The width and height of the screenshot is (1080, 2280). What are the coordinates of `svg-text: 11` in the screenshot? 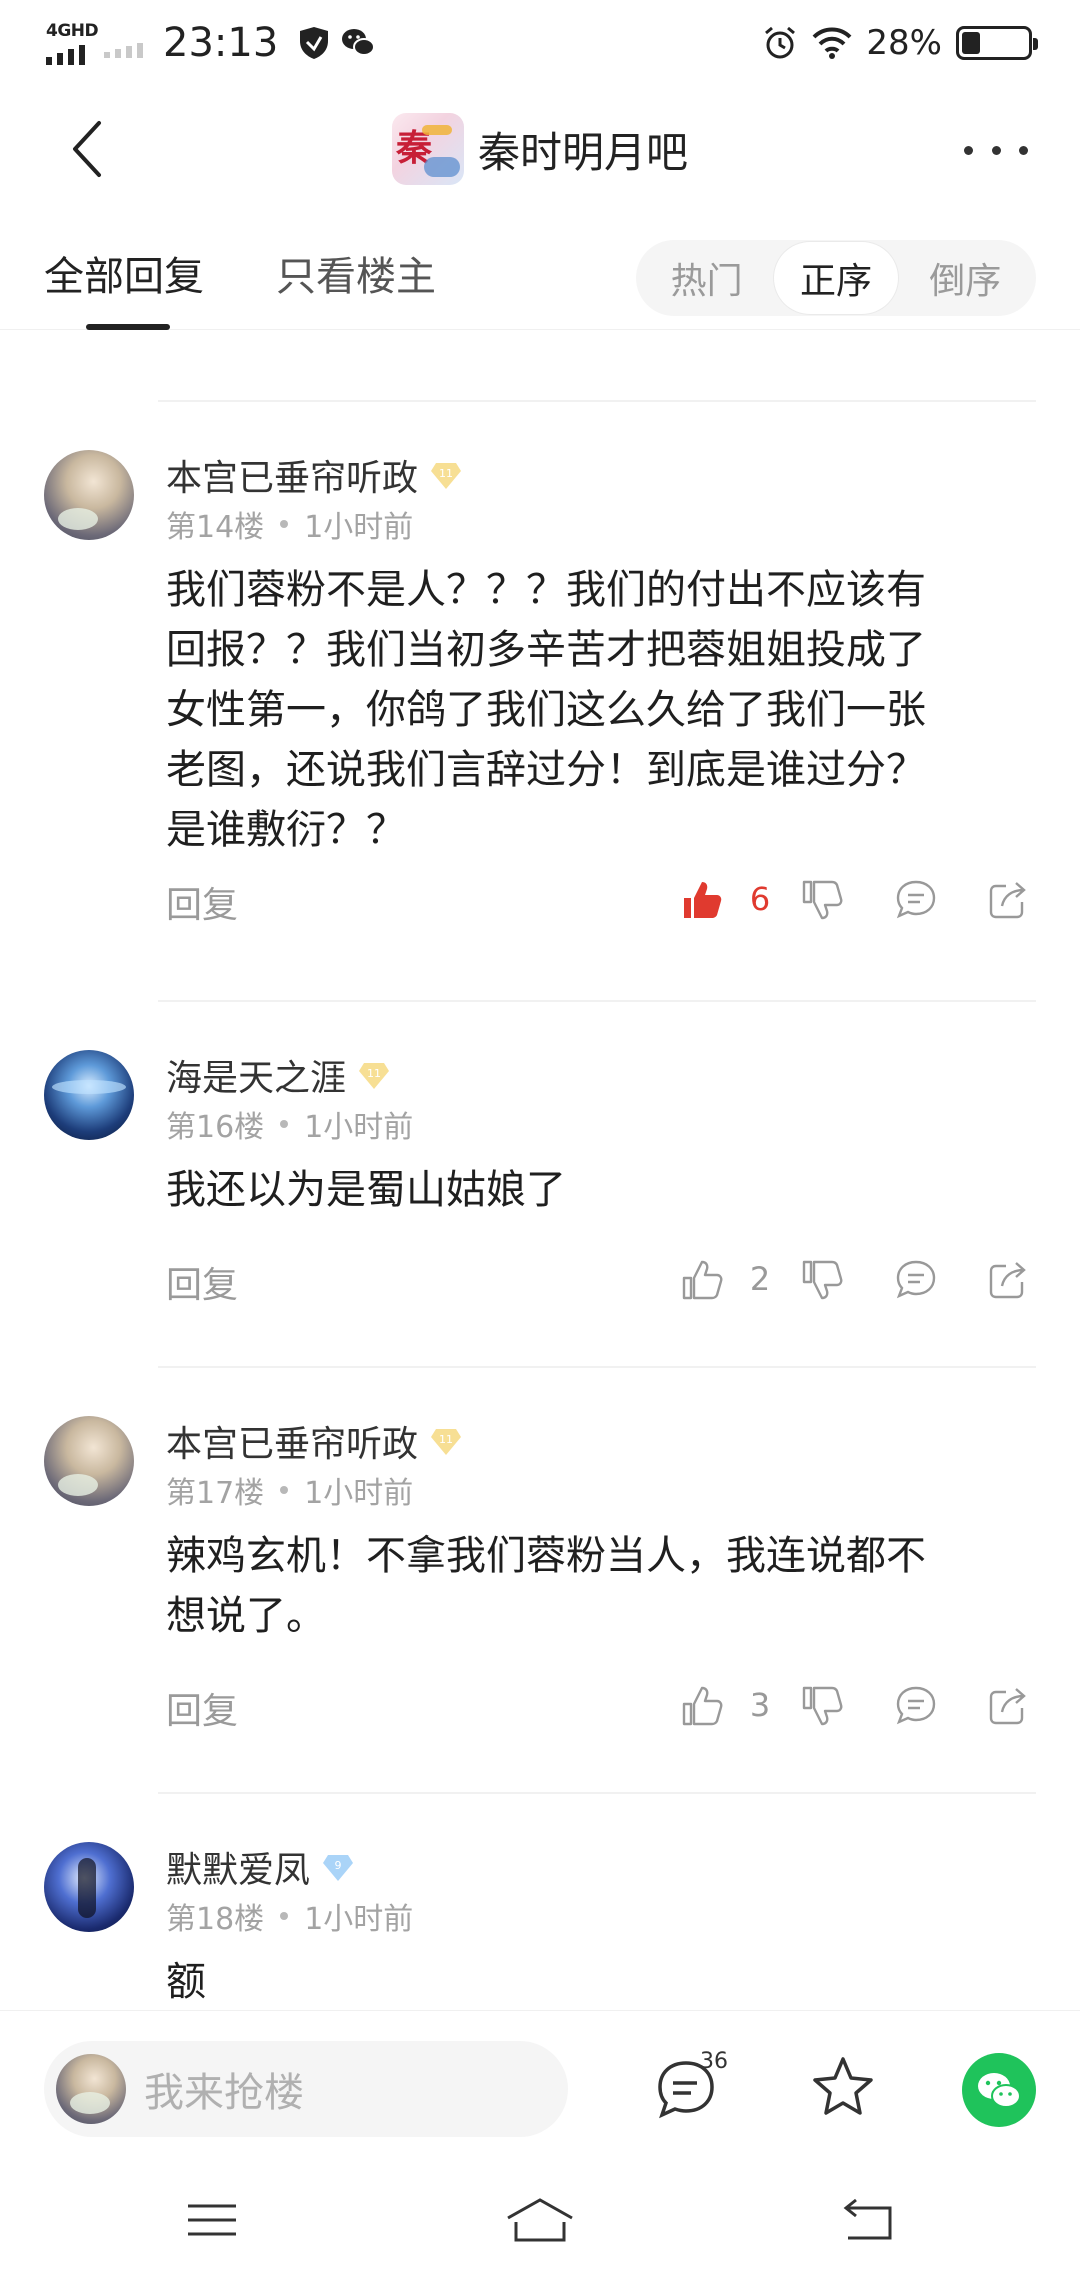 It's located at (446, 1439).